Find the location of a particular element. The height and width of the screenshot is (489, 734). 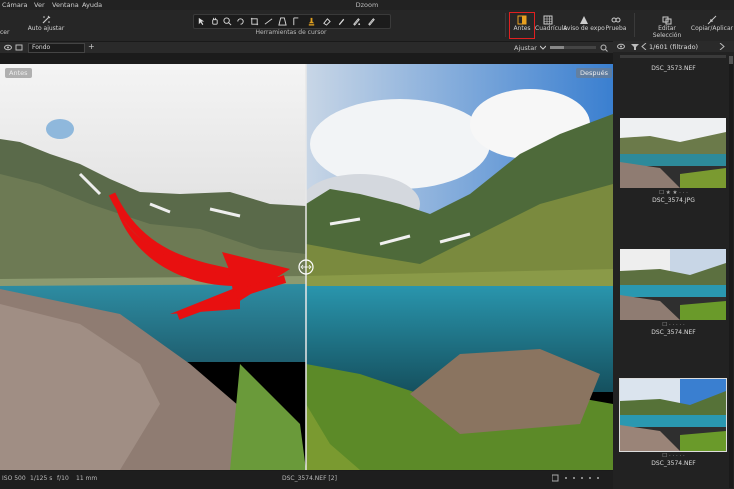

hand-icon is located at coordinates (214, 21).